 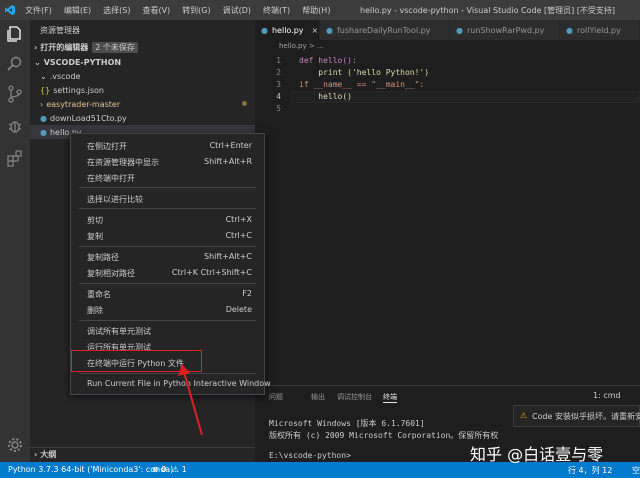 I want to click on watermark: 知乎 @白话壹与零, so click(x=537, y=454).